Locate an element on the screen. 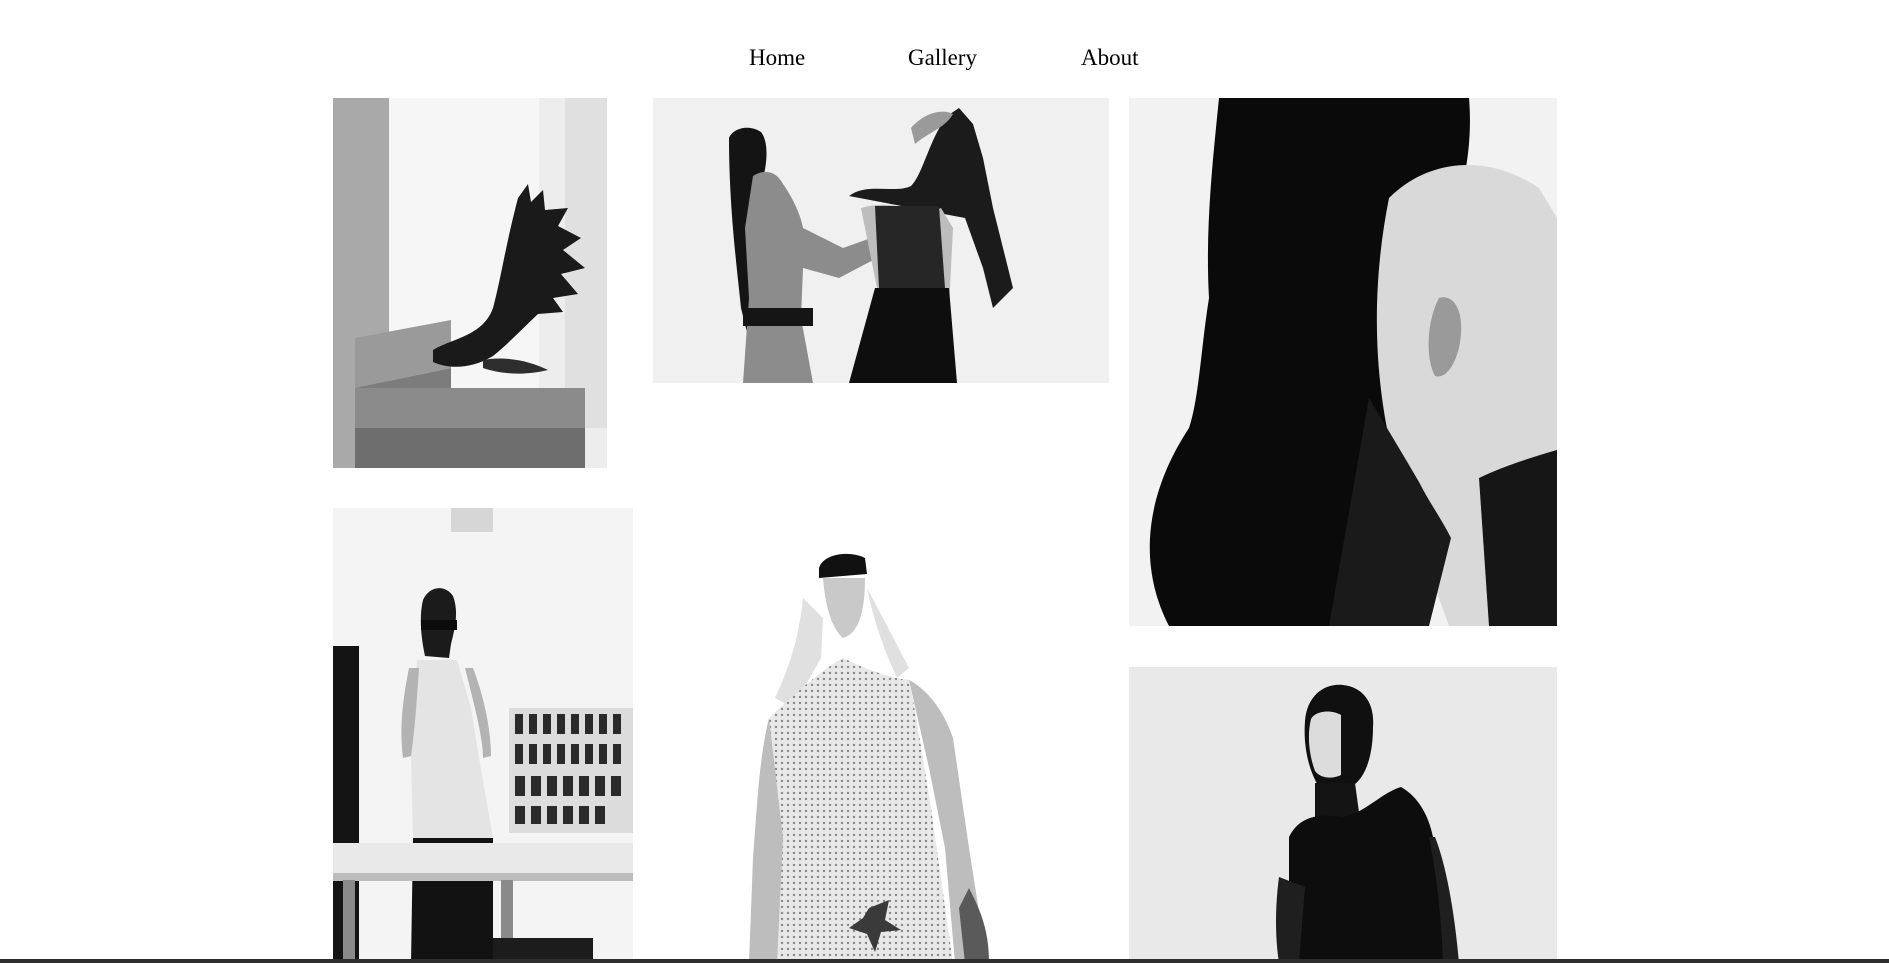 The image size is (1889, 963). studio-model-photo is located at coordinates (483, 735).